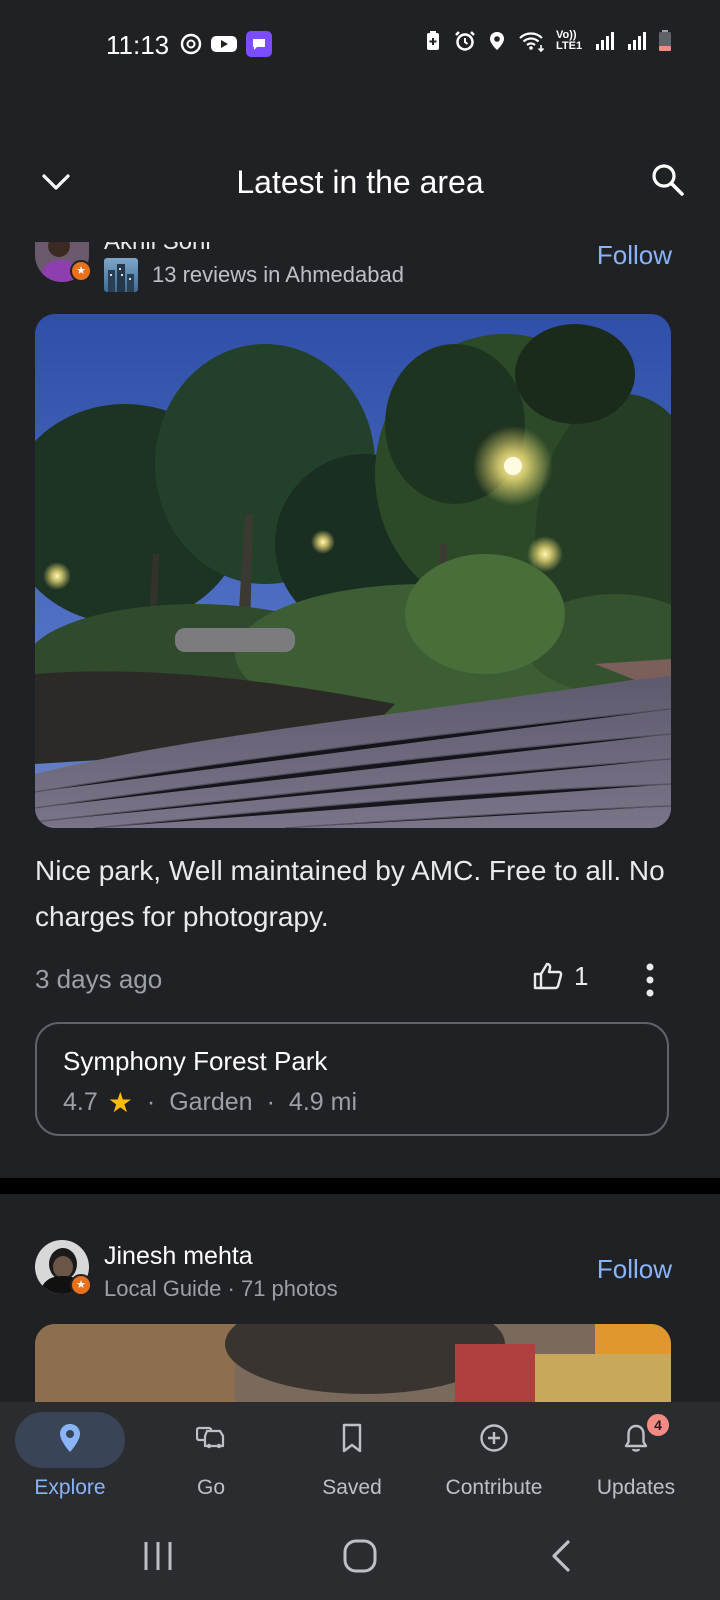  I want to click on author-name: Jinesh mehta, so click(178, 1256).